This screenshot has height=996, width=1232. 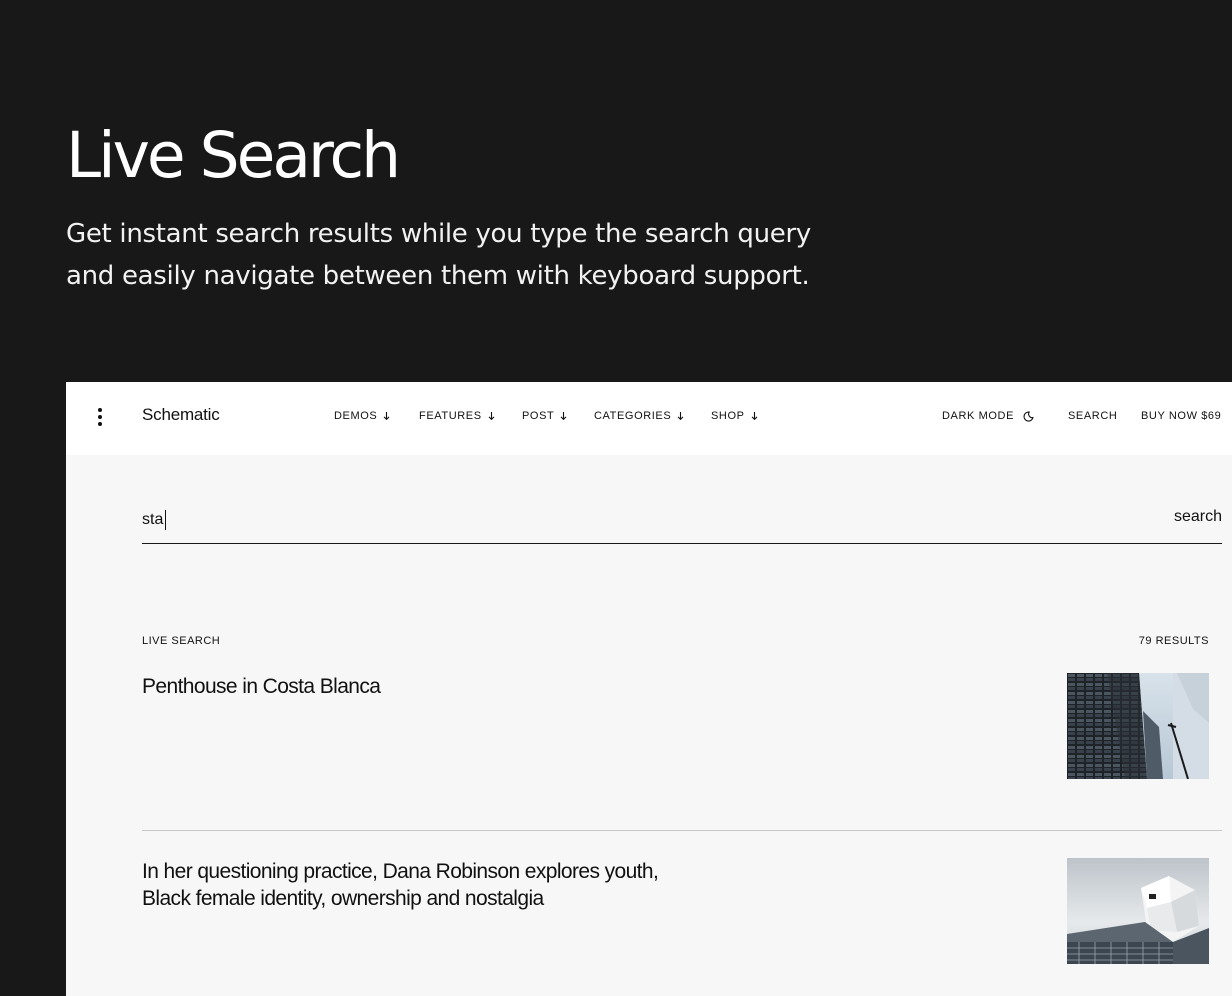 I want to click on results-count: 79 RESULTS, so click(x=1173, y=641).